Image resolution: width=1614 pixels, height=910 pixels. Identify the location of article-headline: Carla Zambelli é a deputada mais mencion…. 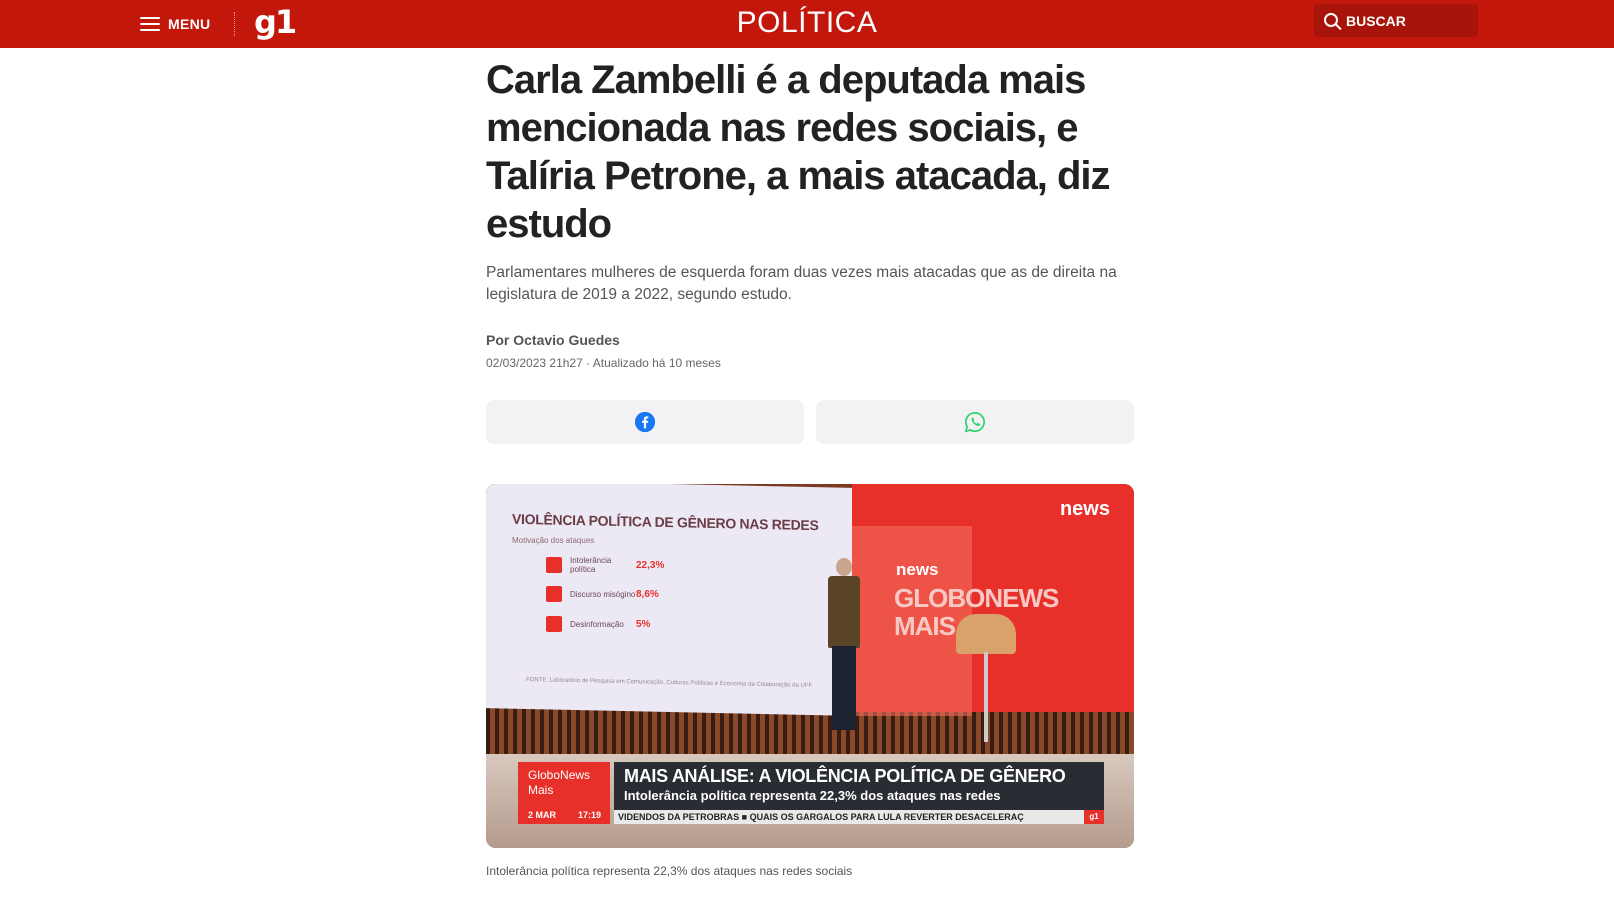
(798, 152).